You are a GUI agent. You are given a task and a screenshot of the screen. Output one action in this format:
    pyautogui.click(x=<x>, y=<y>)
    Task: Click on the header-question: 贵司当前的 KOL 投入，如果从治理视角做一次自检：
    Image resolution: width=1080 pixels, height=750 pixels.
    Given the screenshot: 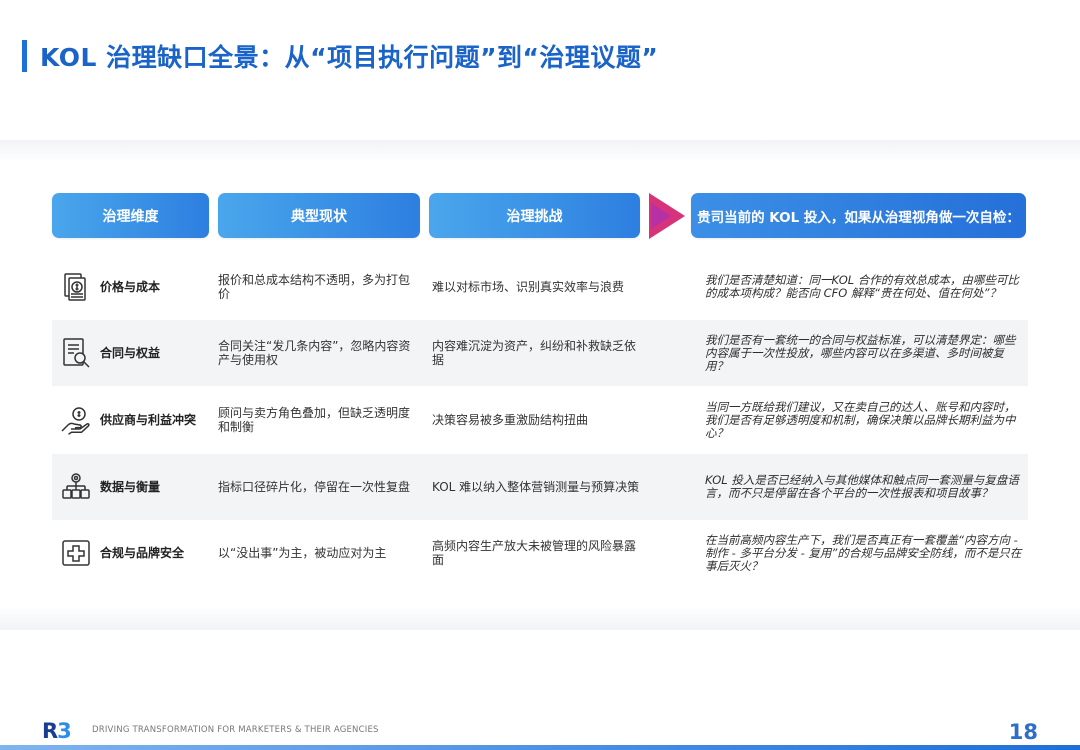 What is the action you would take?
    pyautogui.click(x=858, y=215)
    